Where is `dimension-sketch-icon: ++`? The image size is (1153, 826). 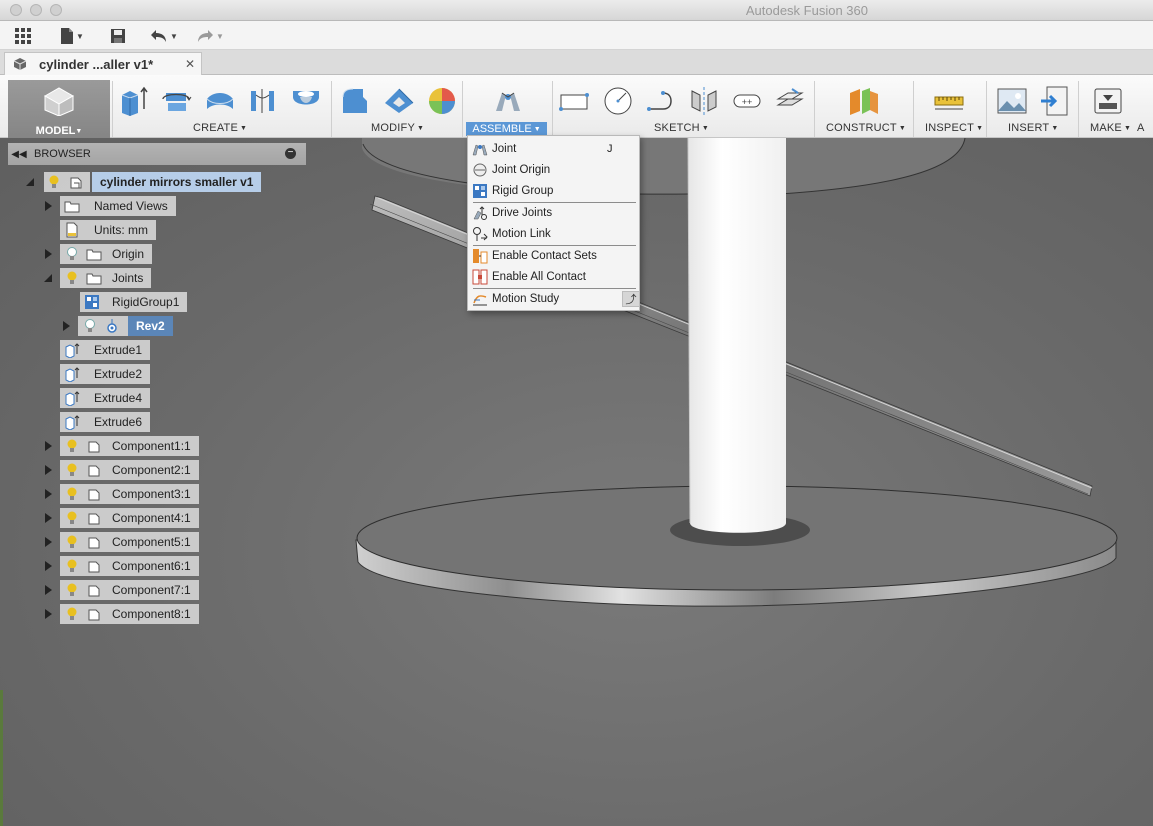 dimension-sketch-icon: ++ is located at coordinates (747, 101).